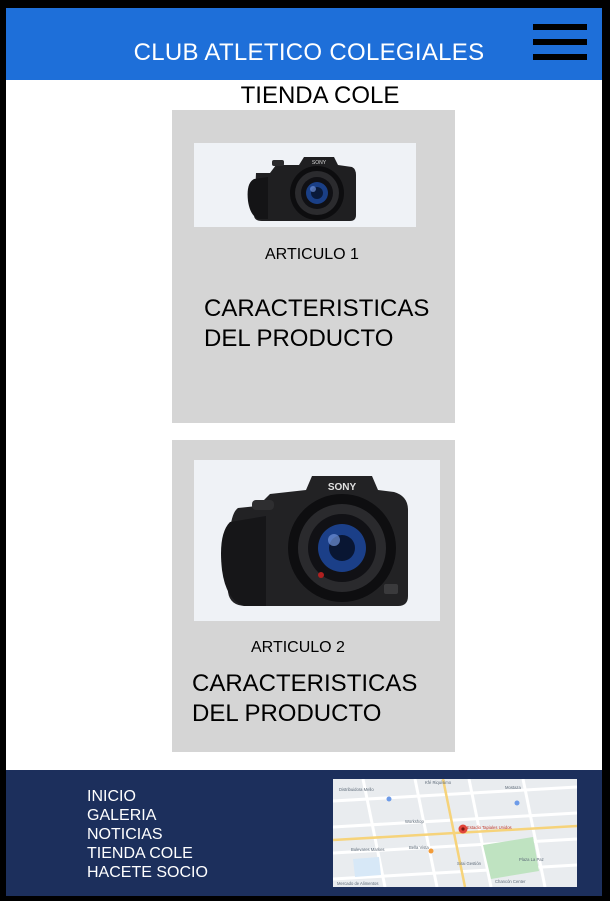 This screenshot has height=901, width=610. Describe the element at coordinates (309, 52) in the screenshot. I see `club-title: CLUB ATLETICO COLEGIALES` at that location.